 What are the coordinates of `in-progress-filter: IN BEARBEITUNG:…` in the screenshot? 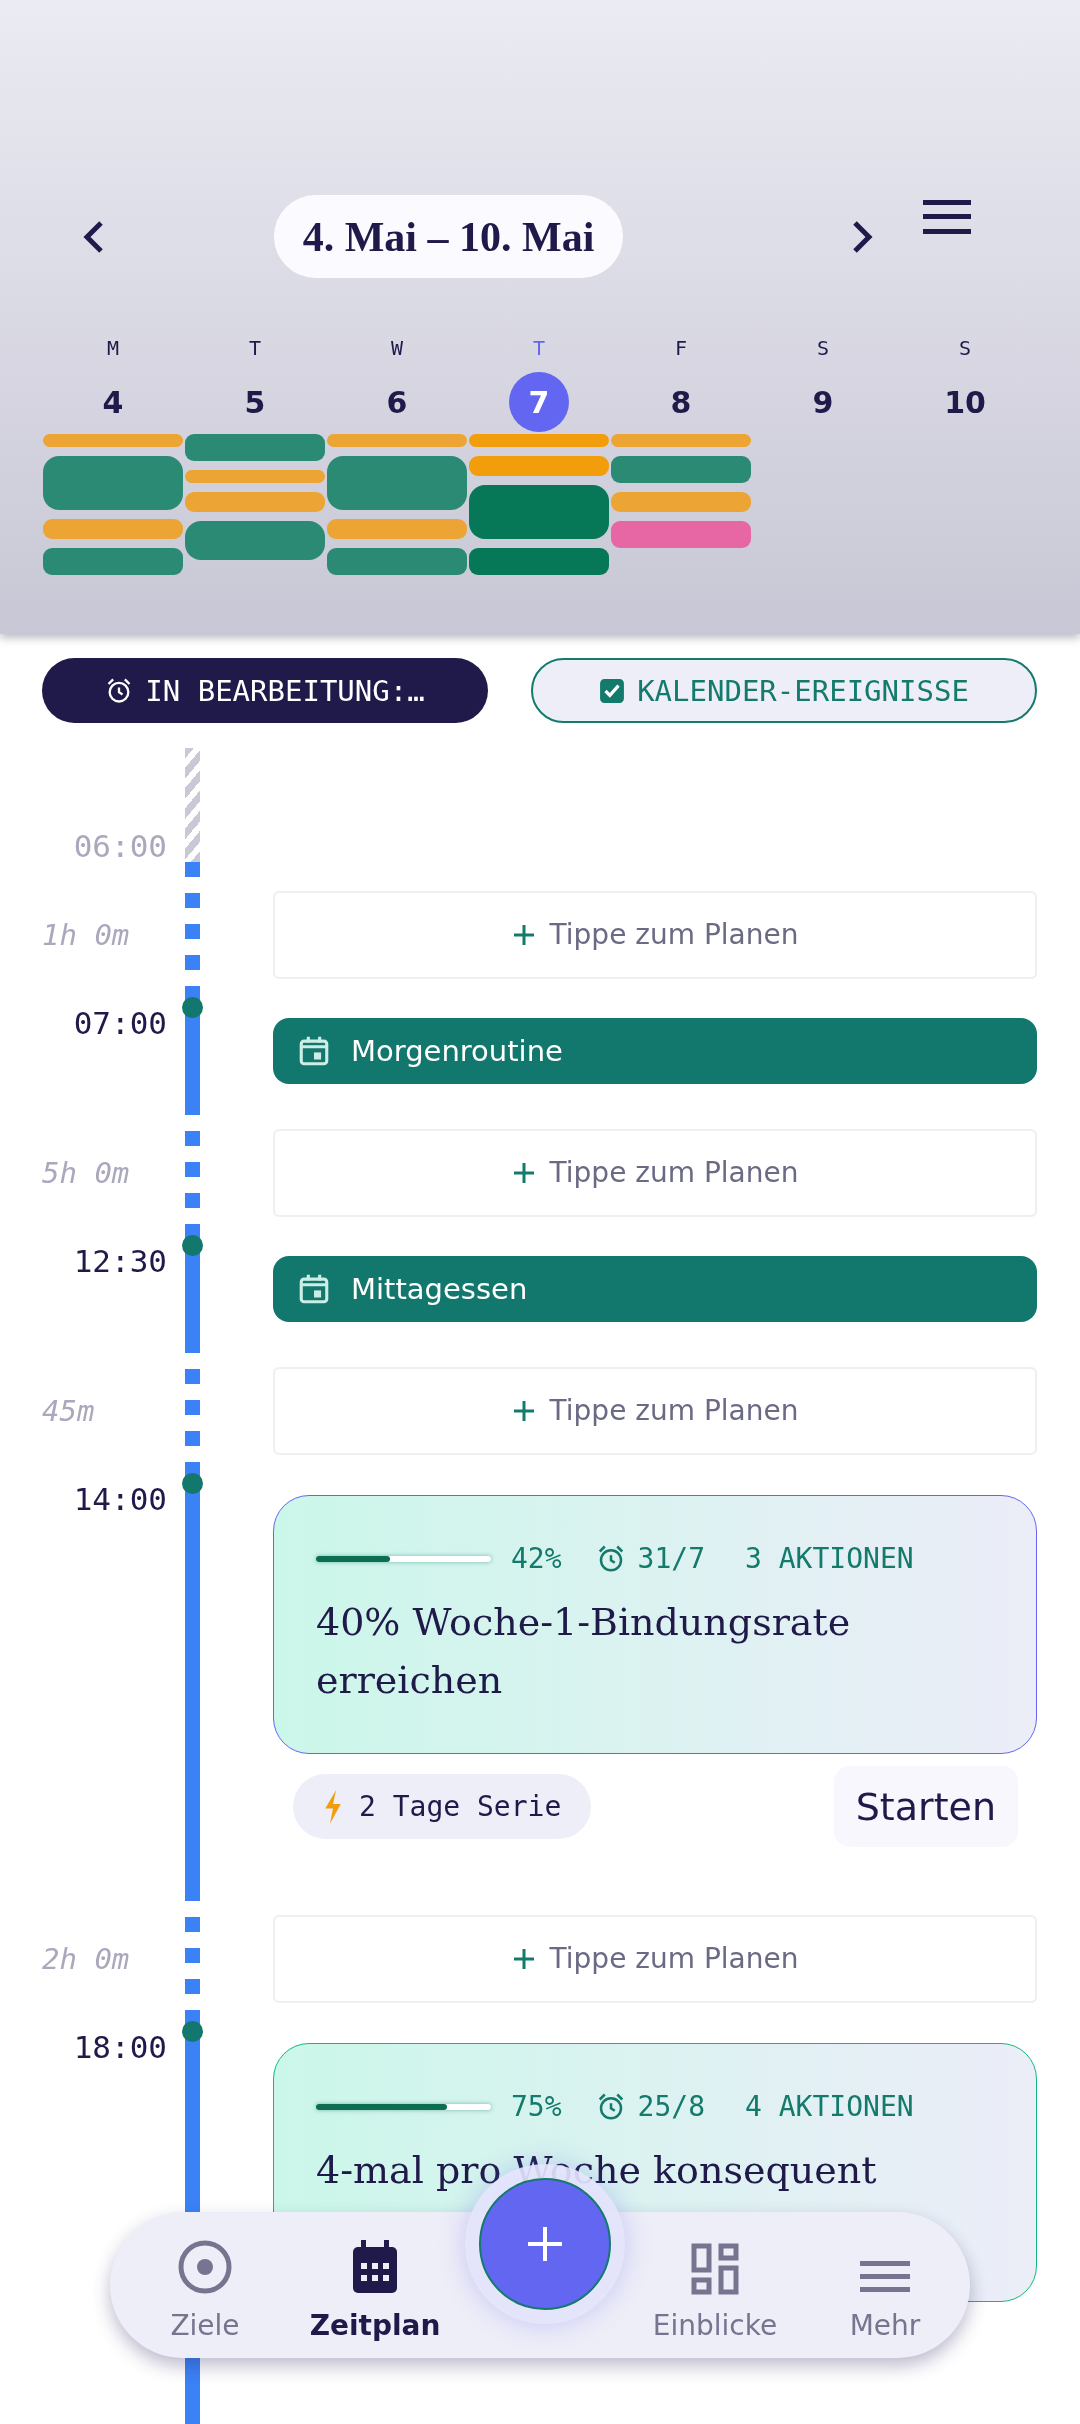 It's located at (265, 690).